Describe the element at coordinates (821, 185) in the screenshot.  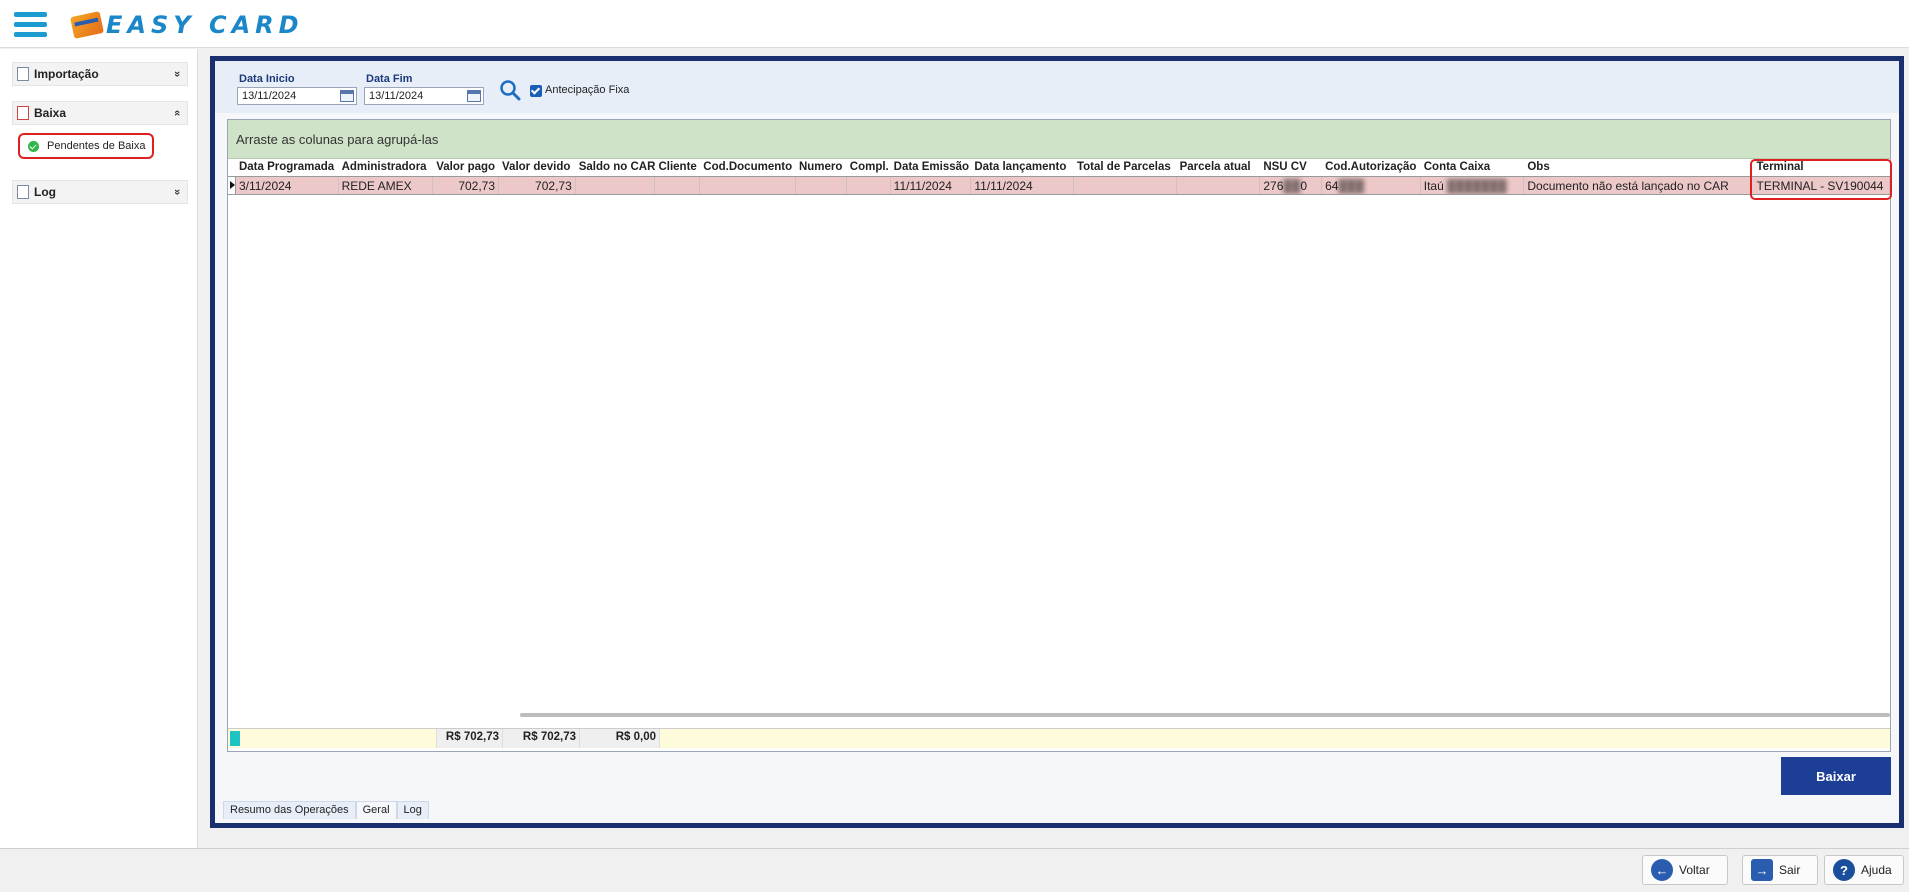
I see `cell-numero` at that location.